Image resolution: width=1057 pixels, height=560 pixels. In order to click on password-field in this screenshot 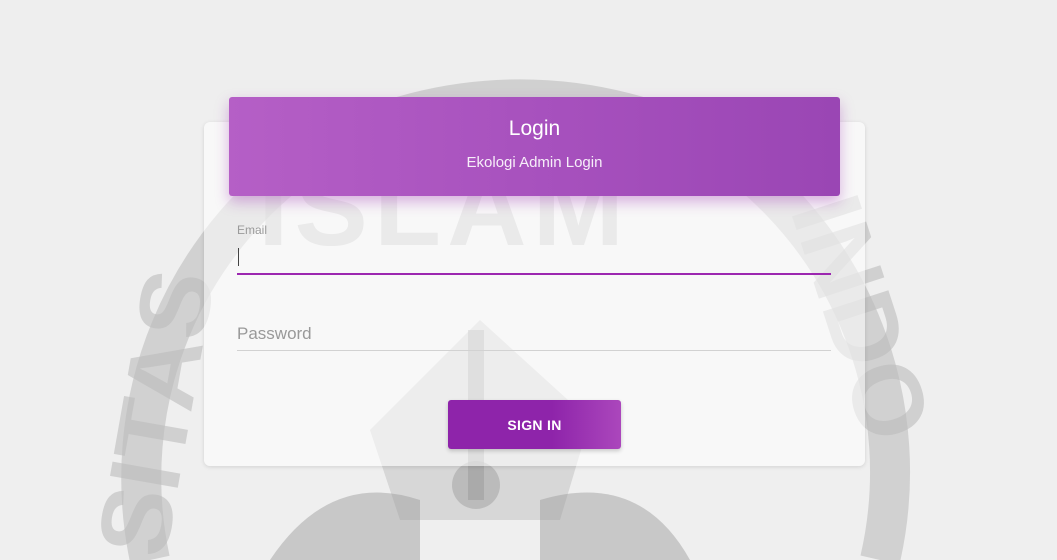, I will do `click(534, 334)`.